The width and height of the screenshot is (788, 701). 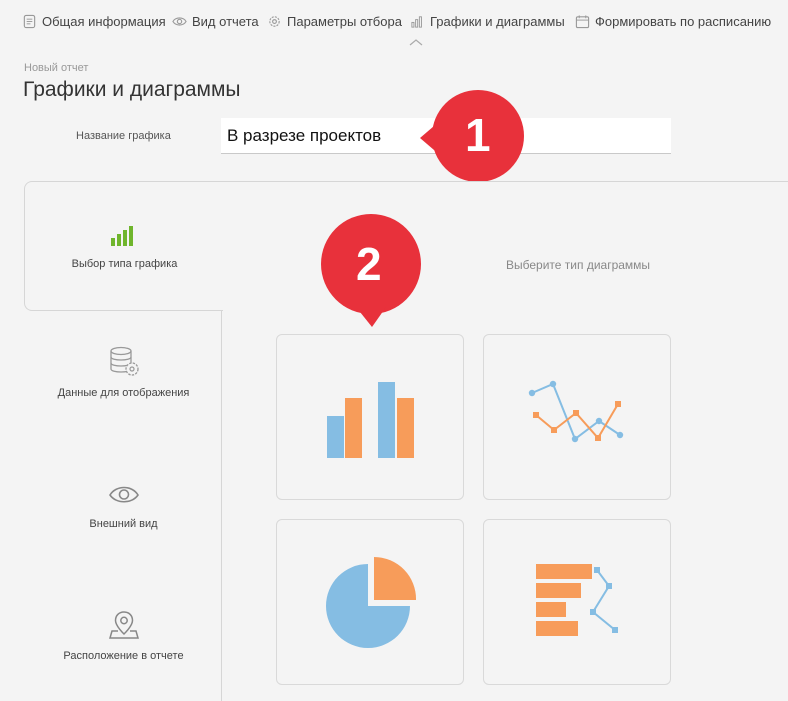 I want to click on callout-badge-1: 1, so click(x=473, y=134).